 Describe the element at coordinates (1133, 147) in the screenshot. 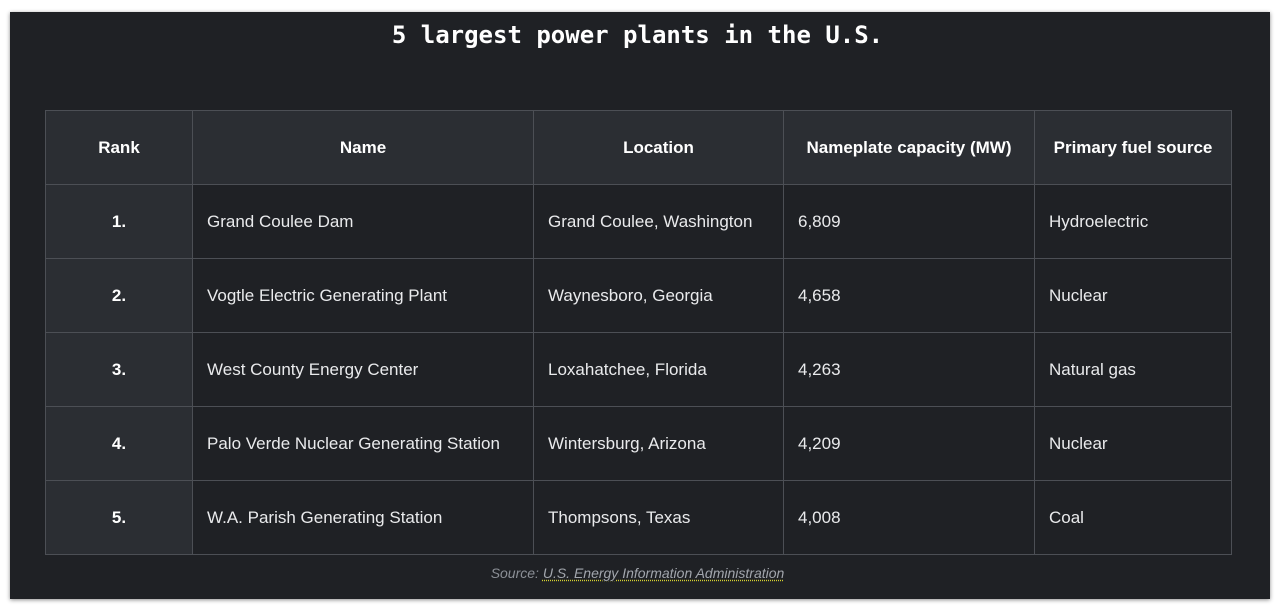

I see `column-header-fuel: Primary fuel source` at that location.